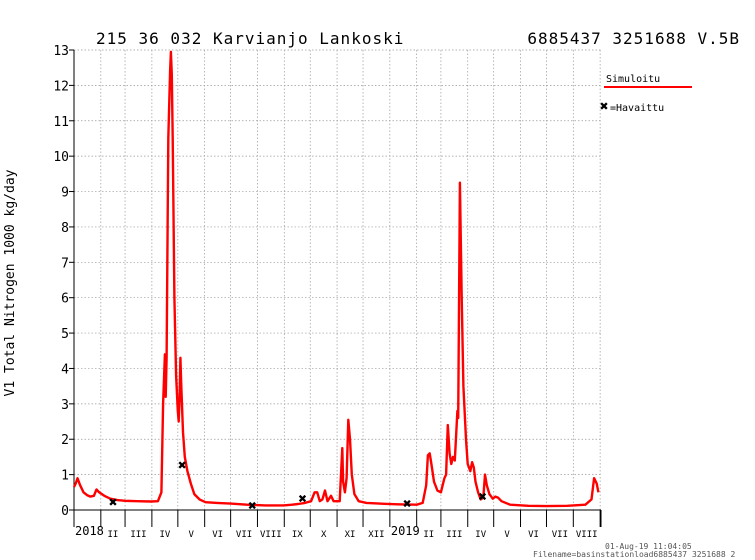  I want to click on x-month-label-7: IX, so click(297, 535).